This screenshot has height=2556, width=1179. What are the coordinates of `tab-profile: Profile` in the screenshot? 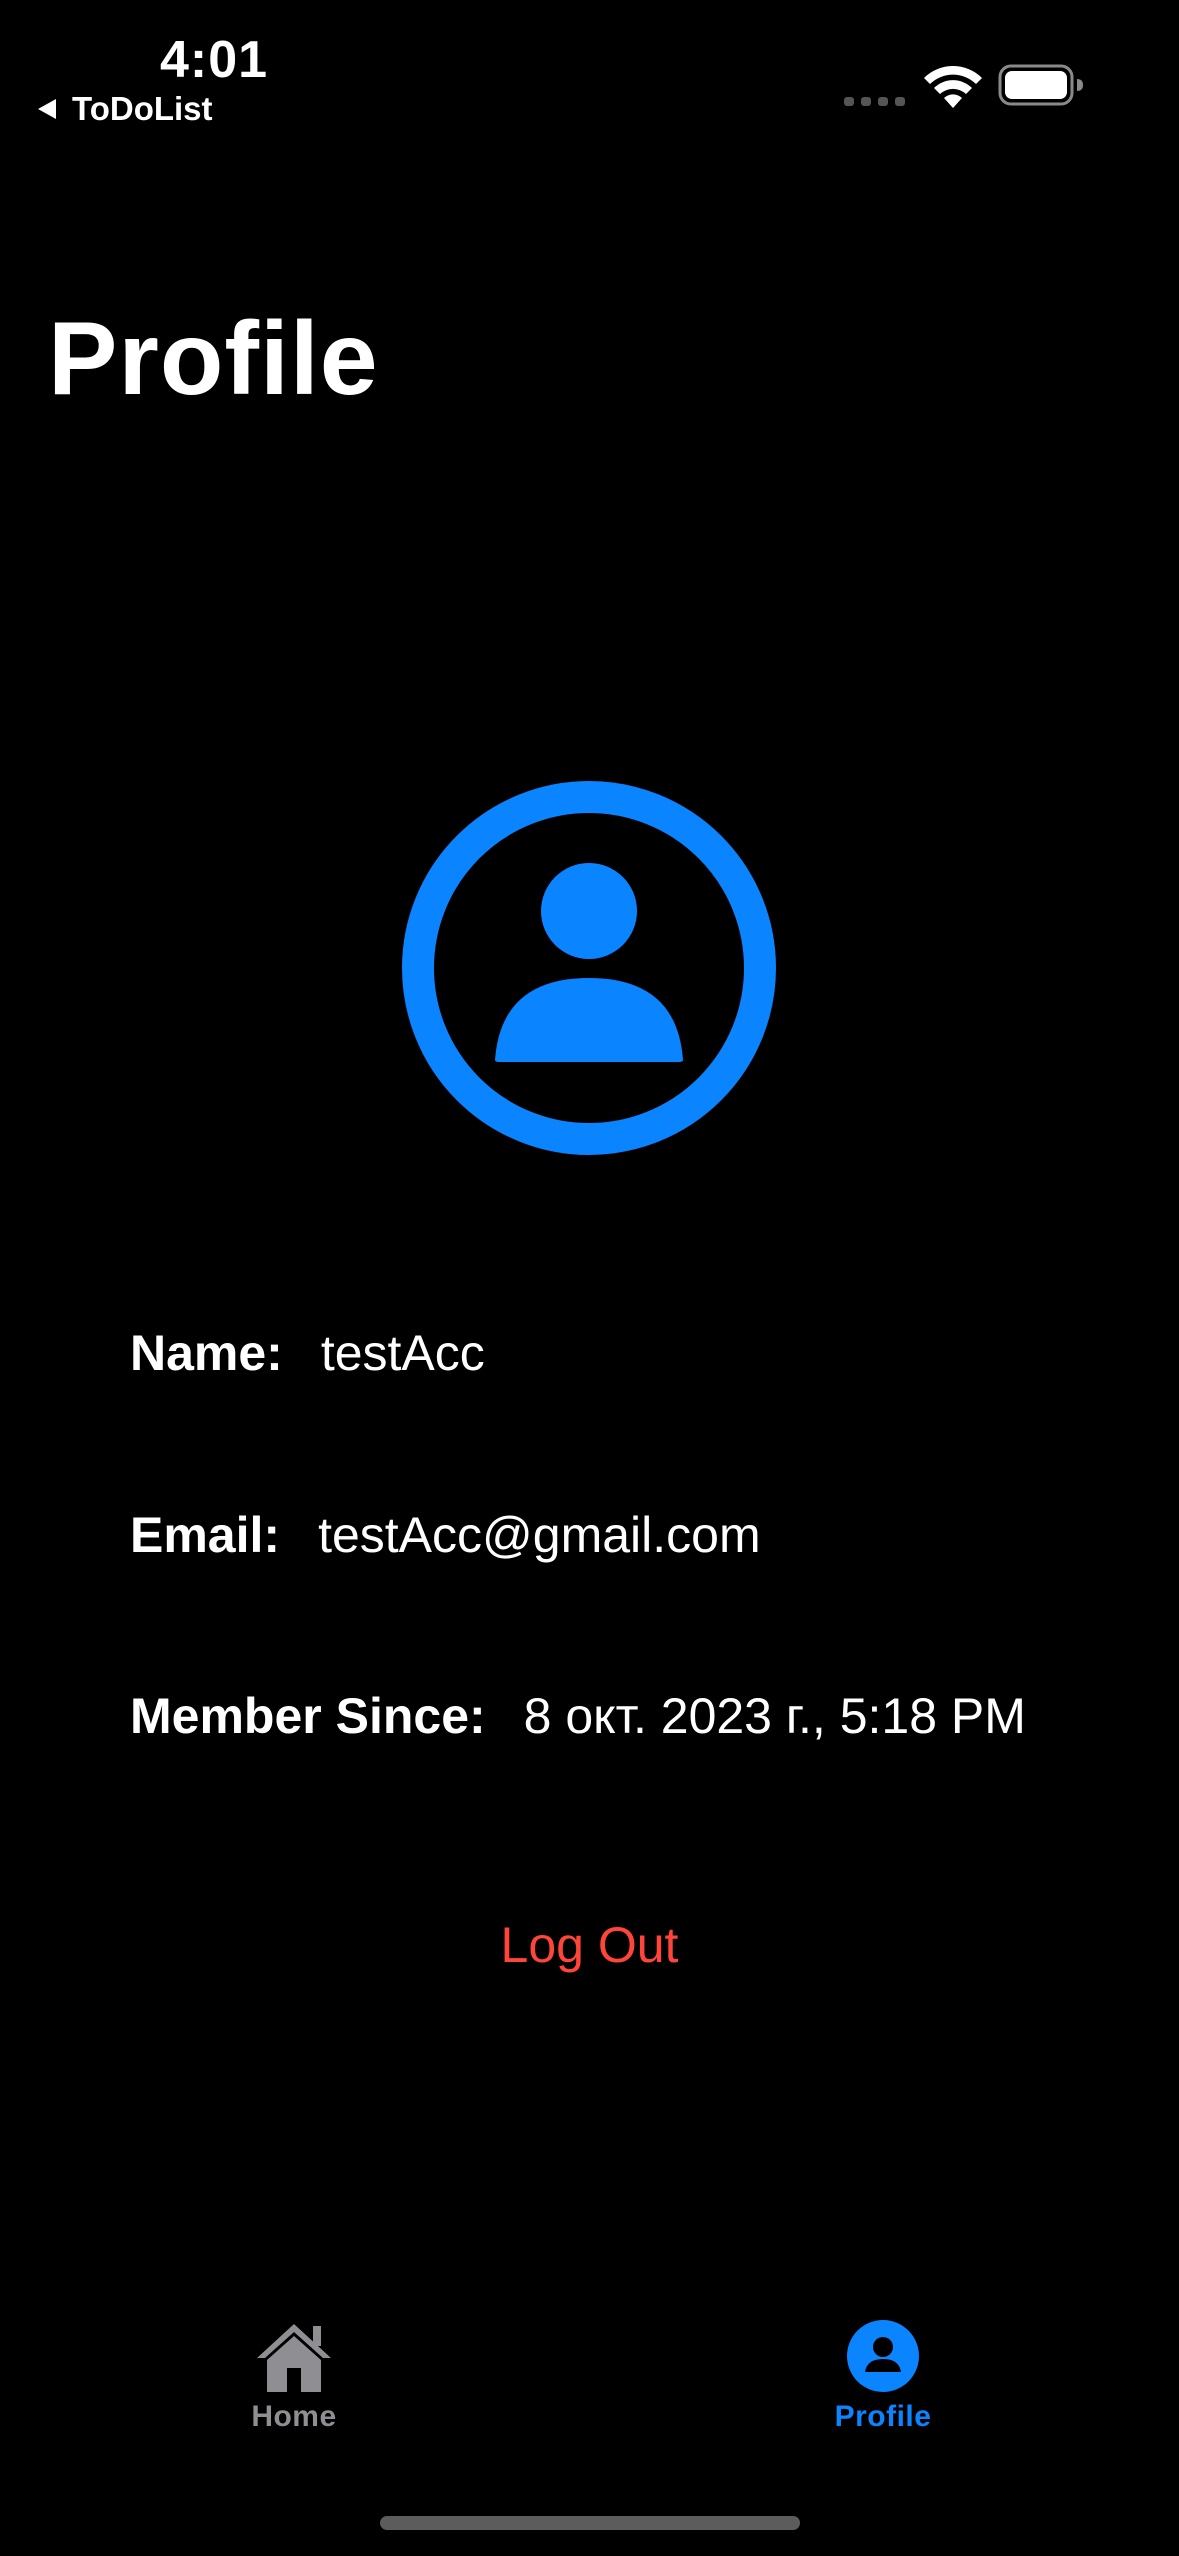 It's located at (883, 2376).